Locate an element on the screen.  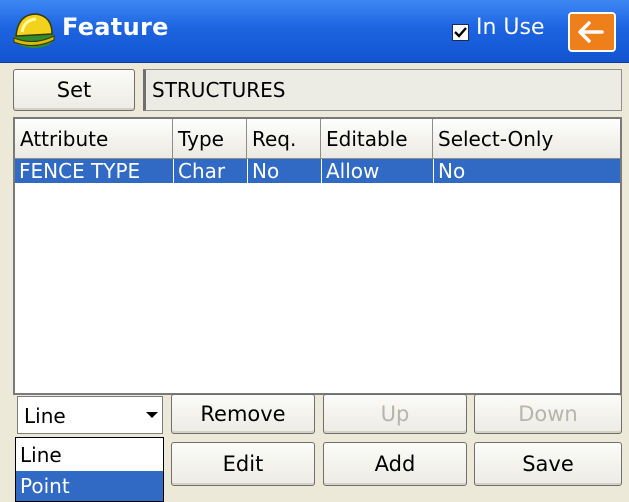
save-button: Save is located at coordinates (548, 464).